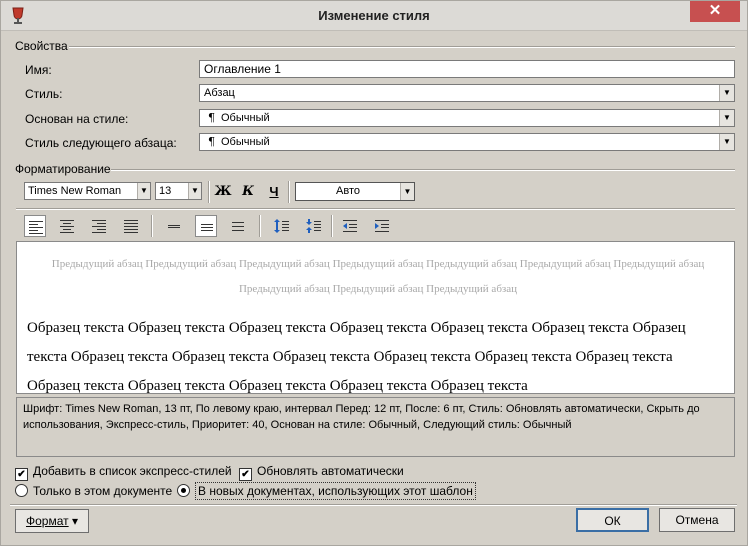 Image resolution: width=748 pixels, height=546 pixels. I want to click on auto-update-label: Обновлять автоматически, so click(330, 471).